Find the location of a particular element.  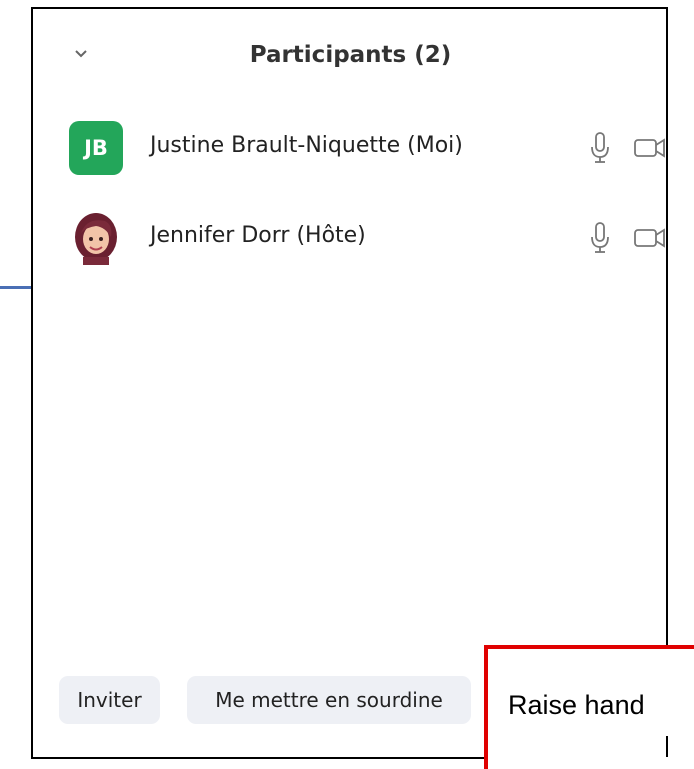

page-title: Participants (2) is located at coordinates (350, 55).